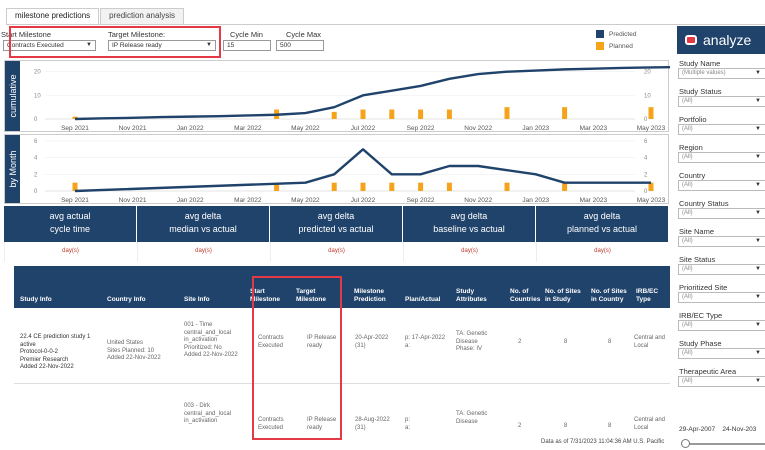  What do you see at coordinates (616, 46) in the screenshot?
I see `legend-item-planned: Planned` at bounding box center [616, 46].